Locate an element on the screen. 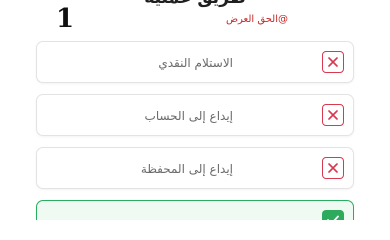  option-label: الاستلام النقدي is located at coordinates (195, 63).